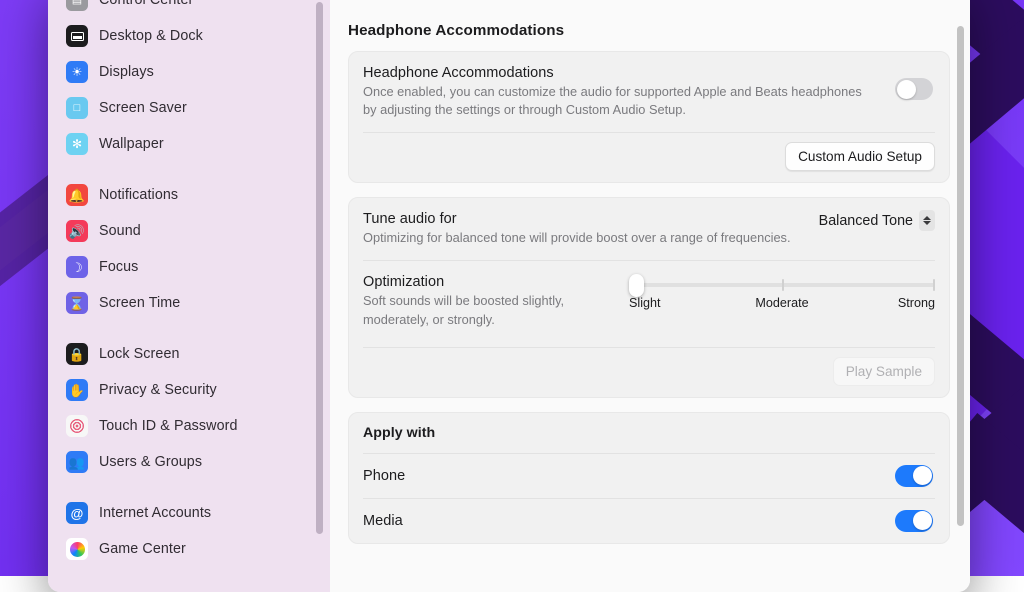 This screenshot has width=1024, height=592. What do you see at coordinates (77, 195) in the screenshot?
I see `notifications-icon: 🔔` at bounding box center [77, 195].